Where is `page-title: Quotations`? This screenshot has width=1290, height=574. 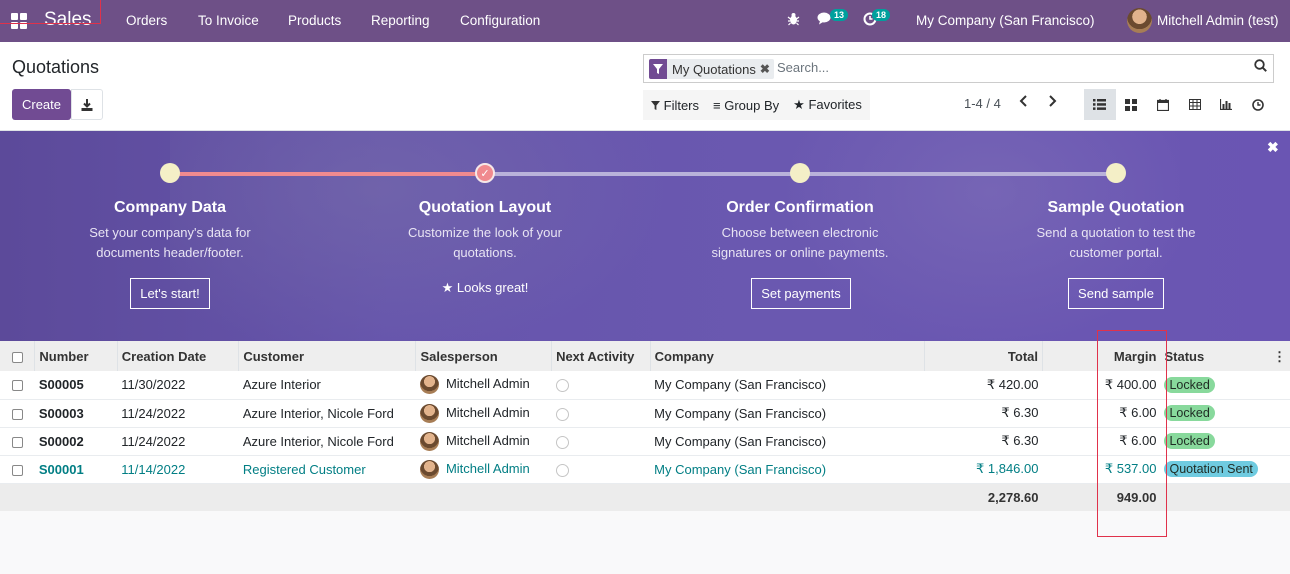 page-title: Quotations is located at coordinates (56, 67).